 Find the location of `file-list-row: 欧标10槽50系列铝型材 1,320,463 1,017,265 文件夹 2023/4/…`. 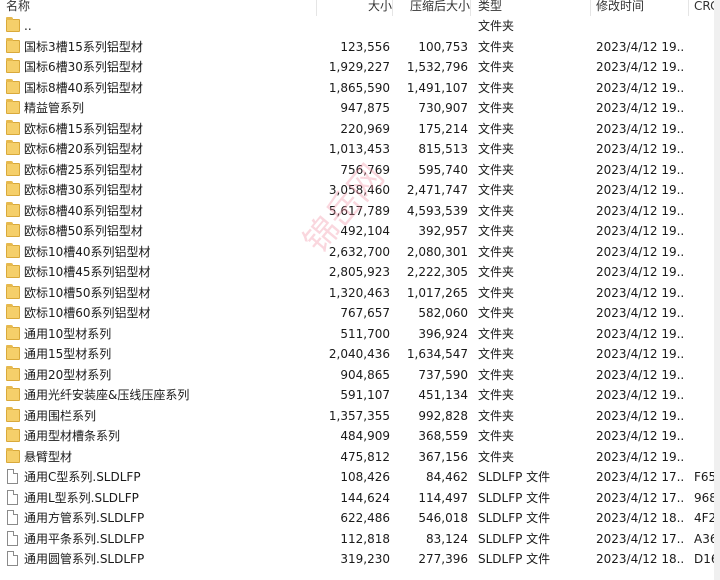

file-list-row: 欧标10槽50系列铝型材 1,320,463 1,017,265 文件夹 2023/4/… is located at coordinates (360, 293).